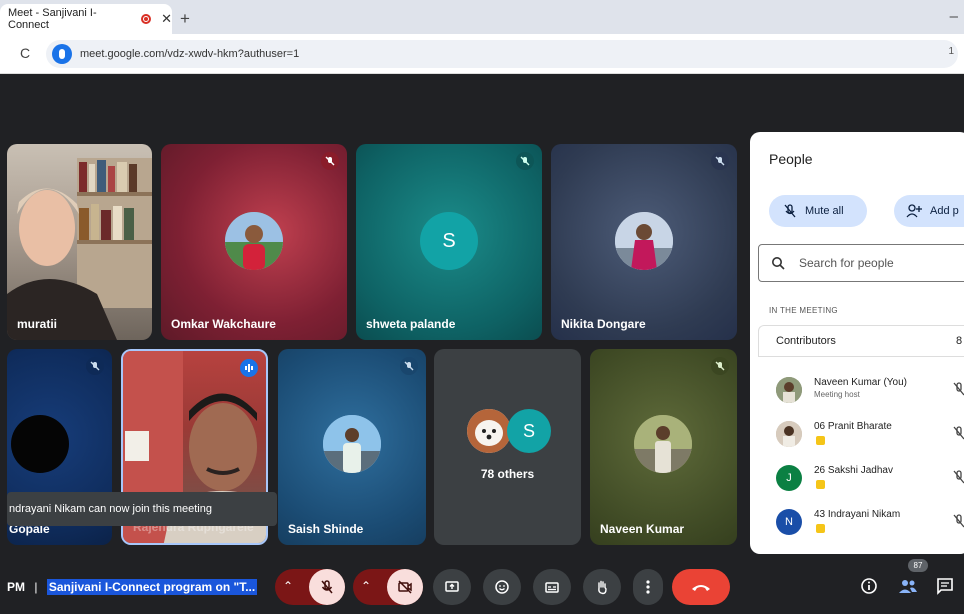 The width and height of the screenshot is (964, 614). I want to click on participant-name: shweta palande, so click(411, 324).